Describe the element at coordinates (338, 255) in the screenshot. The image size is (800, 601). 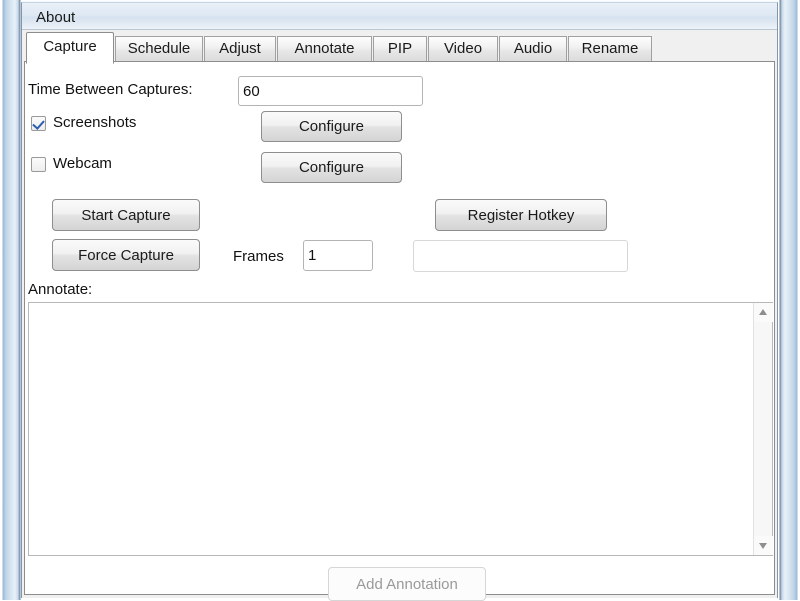
I see `frames-input` at that location.